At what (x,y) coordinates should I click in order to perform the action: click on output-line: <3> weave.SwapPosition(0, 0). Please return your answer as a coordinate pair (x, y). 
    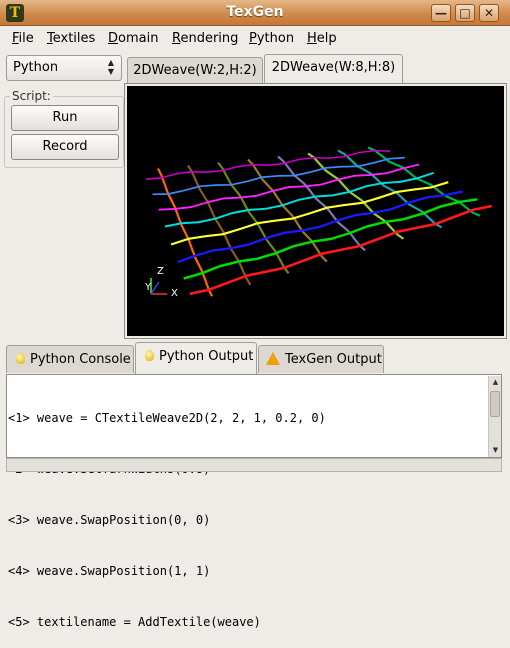
    Looking at the image, I should click on (109, 520).